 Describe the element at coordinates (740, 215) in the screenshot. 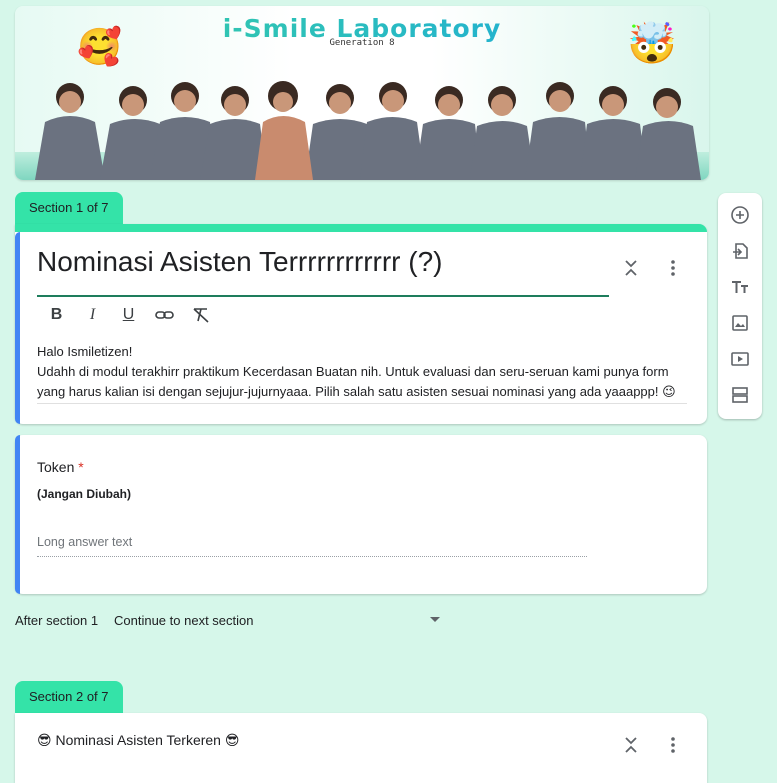

I see `add-question-icon` at that location.